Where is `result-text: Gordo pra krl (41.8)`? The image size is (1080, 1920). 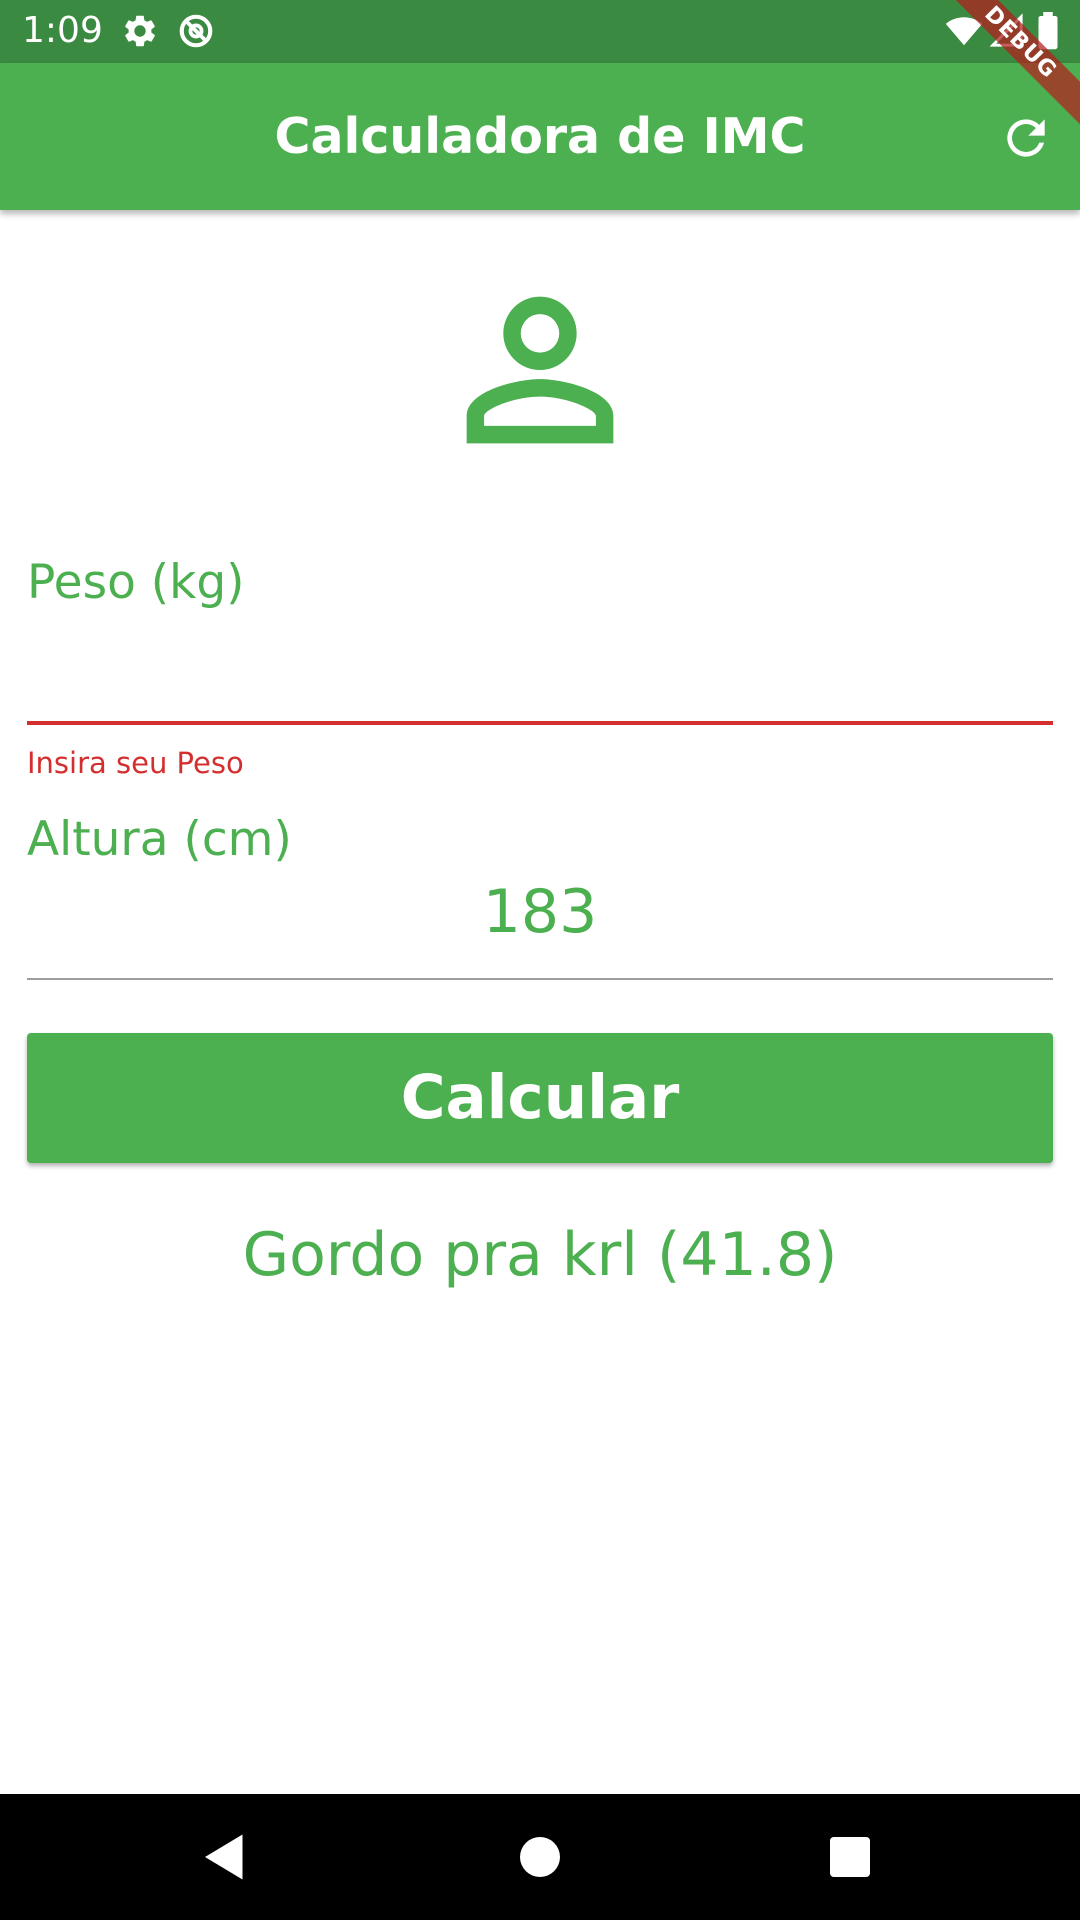 result-text: Gordo pra krl (41.8) is located at coordinates (540, 1255).